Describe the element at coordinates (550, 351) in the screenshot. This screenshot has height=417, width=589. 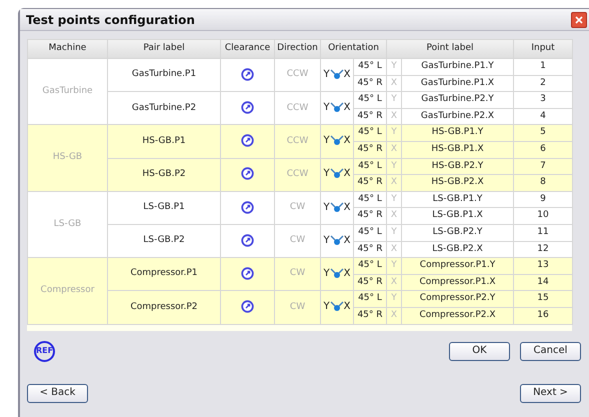
I see `cancel-button: Cancel` at that location.